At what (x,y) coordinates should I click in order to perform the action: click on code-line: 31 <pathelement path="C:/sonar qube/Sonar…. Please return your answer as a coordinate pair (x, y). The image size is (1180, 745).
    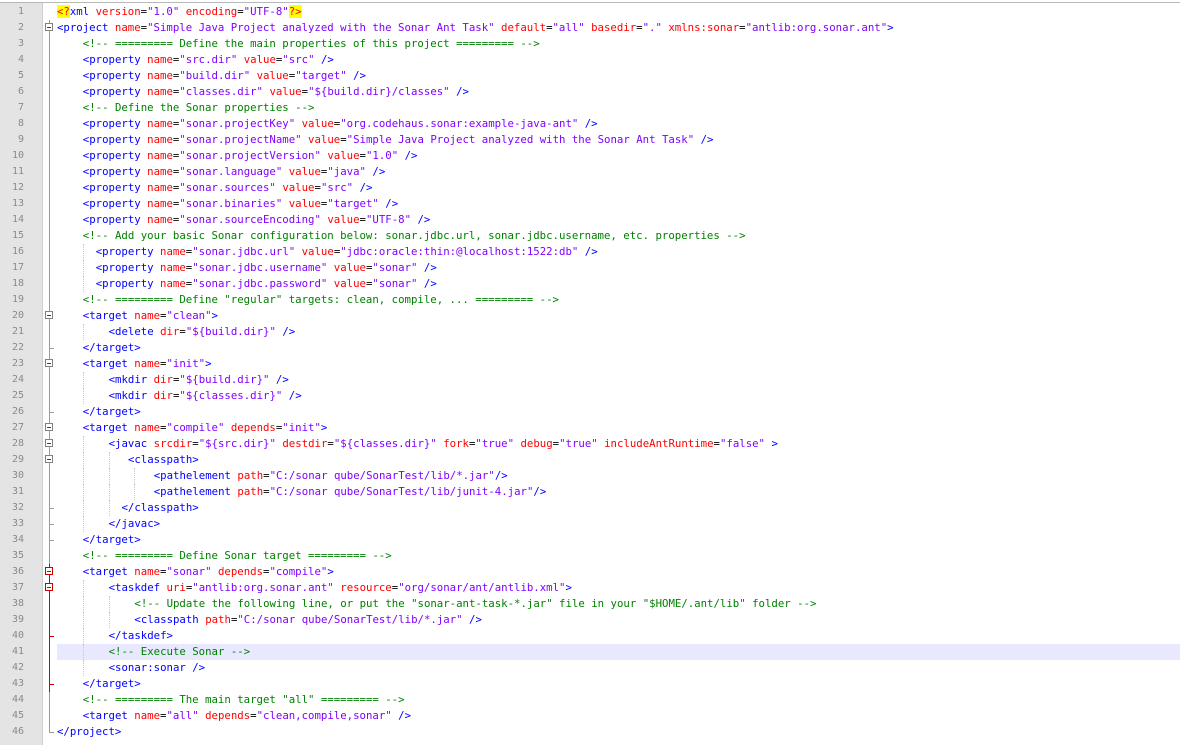
    Looking at the image, I should click on (590, 492).